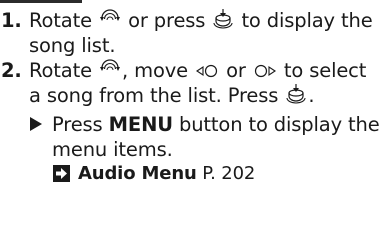  What do you see at coordinates (155, 70) in the screenshot?
I see `step-2-text-move: , move` at bounding box center [155, 70].